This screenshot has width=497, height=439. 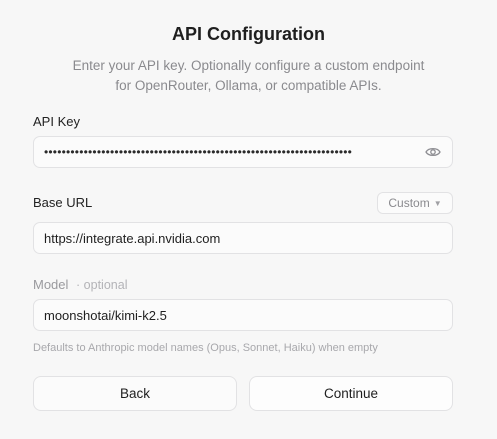 What do you see at coordinates (102, 285) in the screenshot?
I see `model-optional-tag: · optional` at bounding box center [102, 285].